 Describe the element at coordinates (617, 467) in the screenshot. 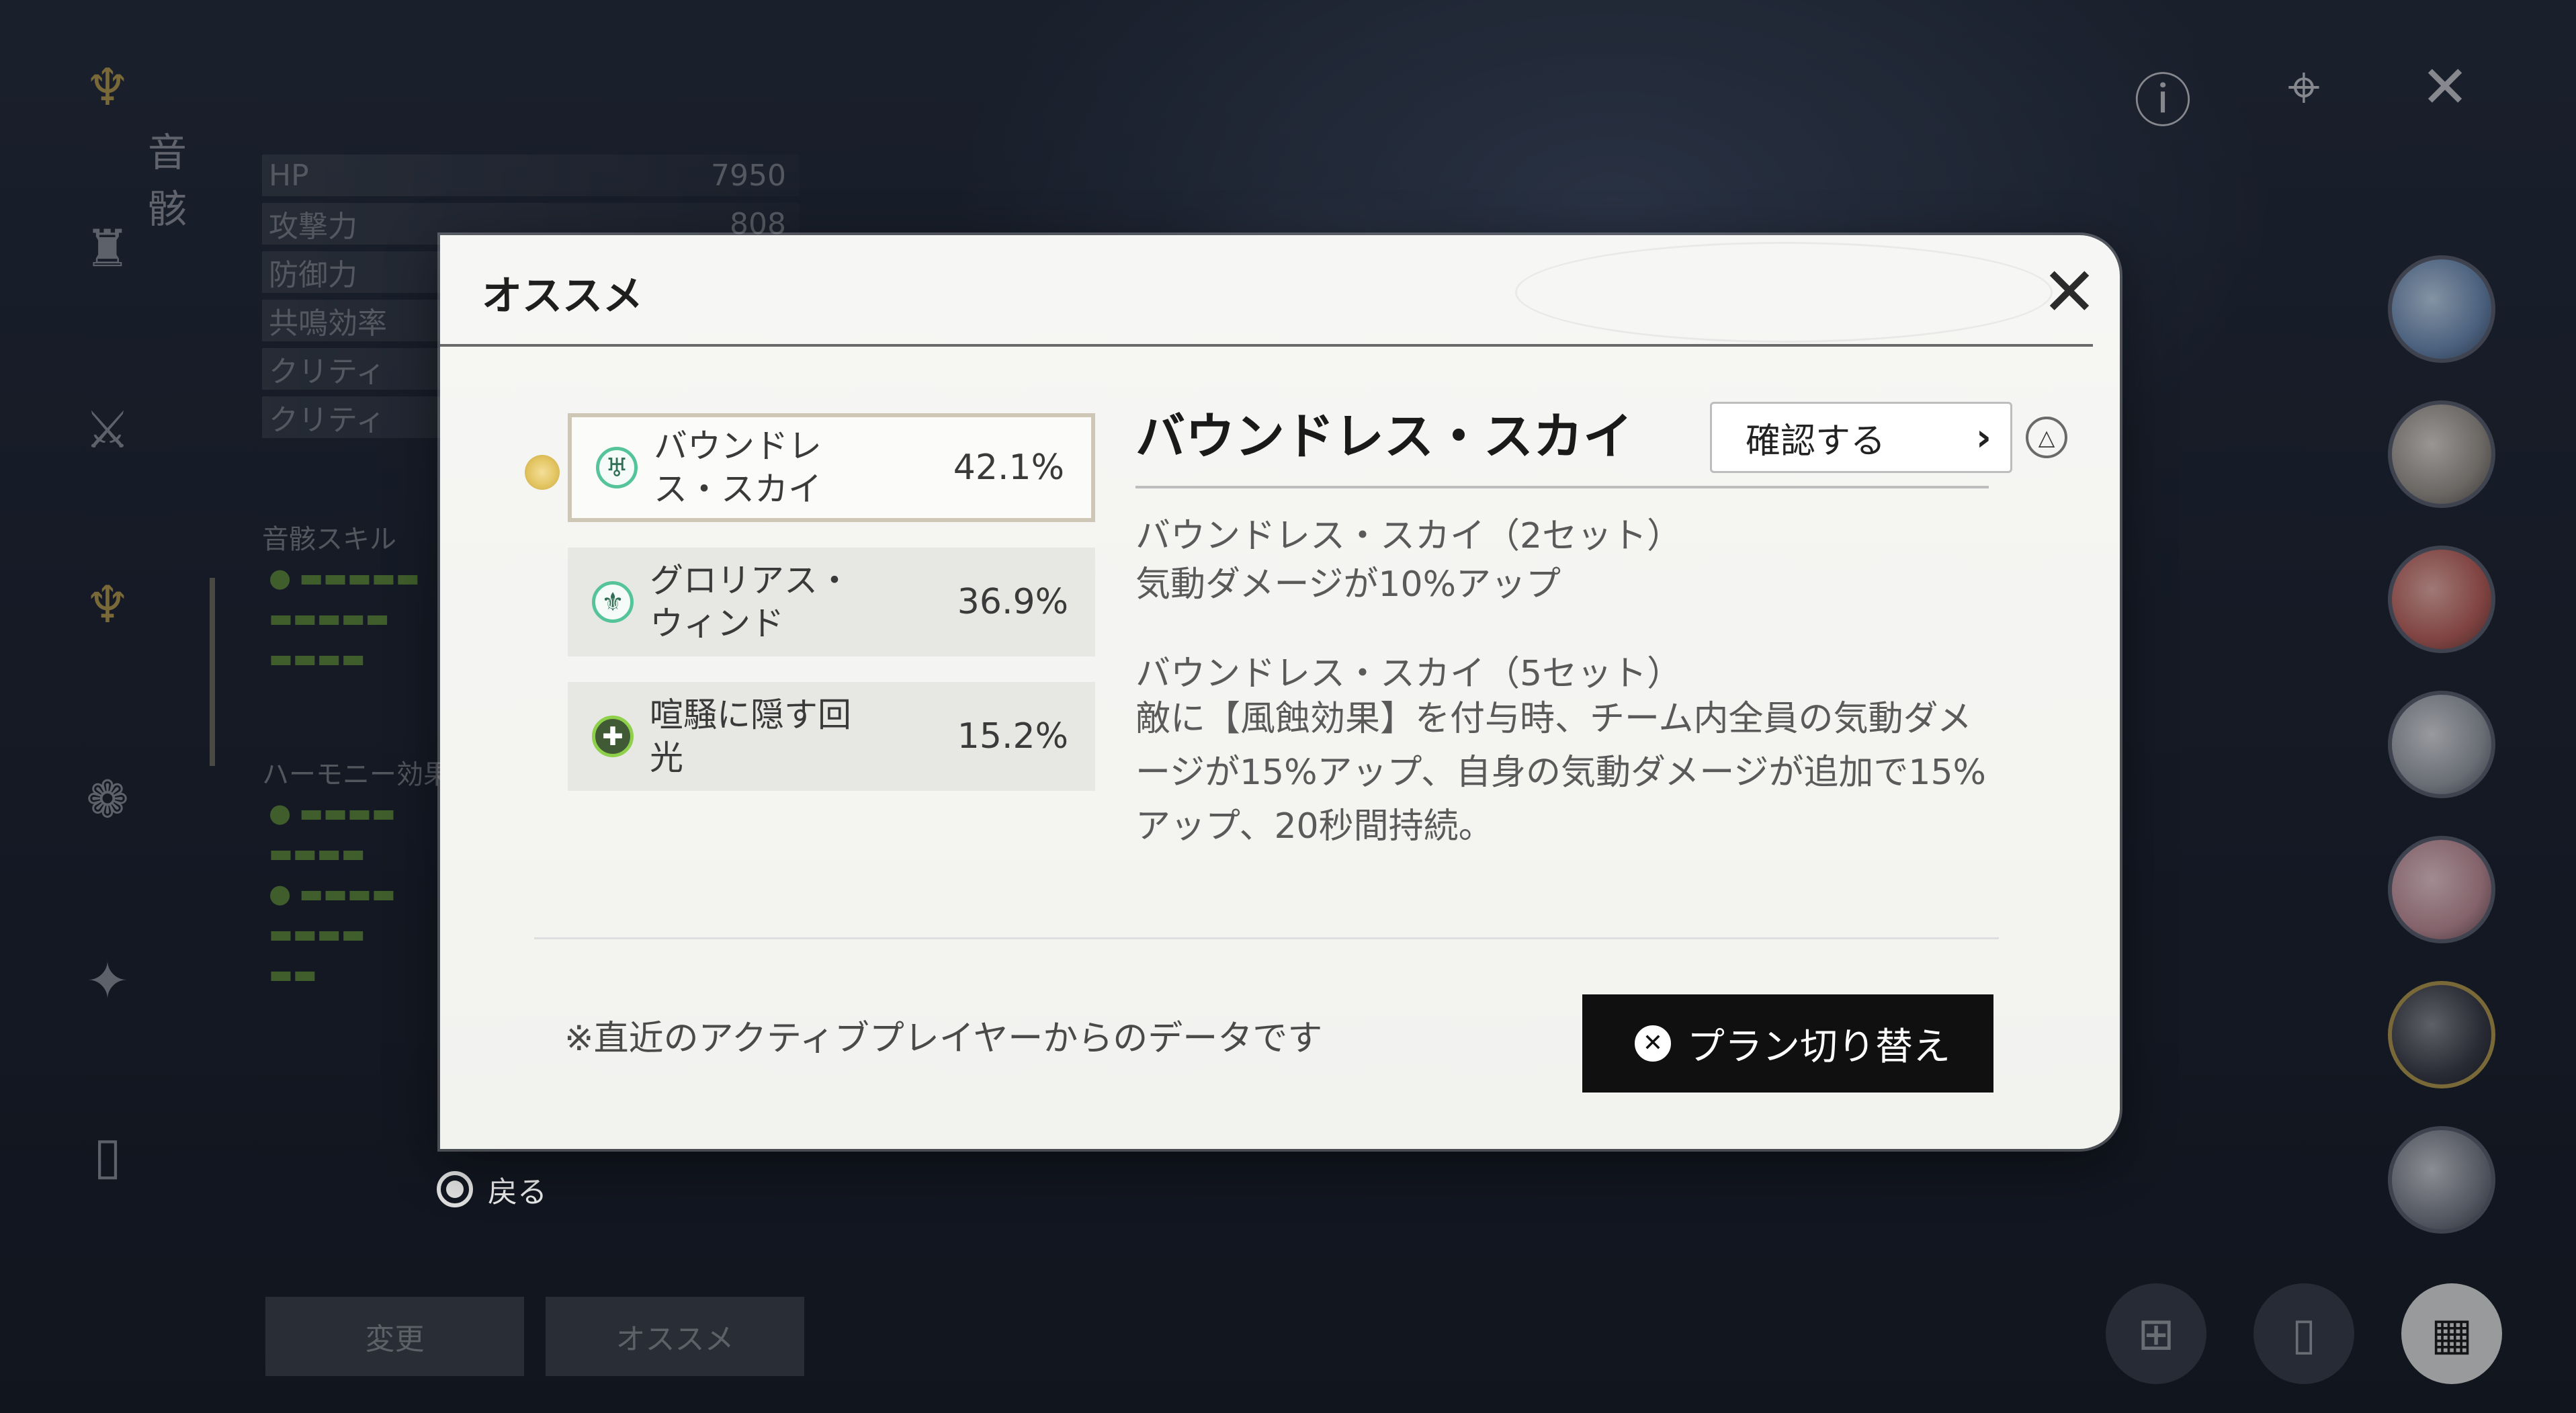

I see `wind-set-icon: ♅` at that location.